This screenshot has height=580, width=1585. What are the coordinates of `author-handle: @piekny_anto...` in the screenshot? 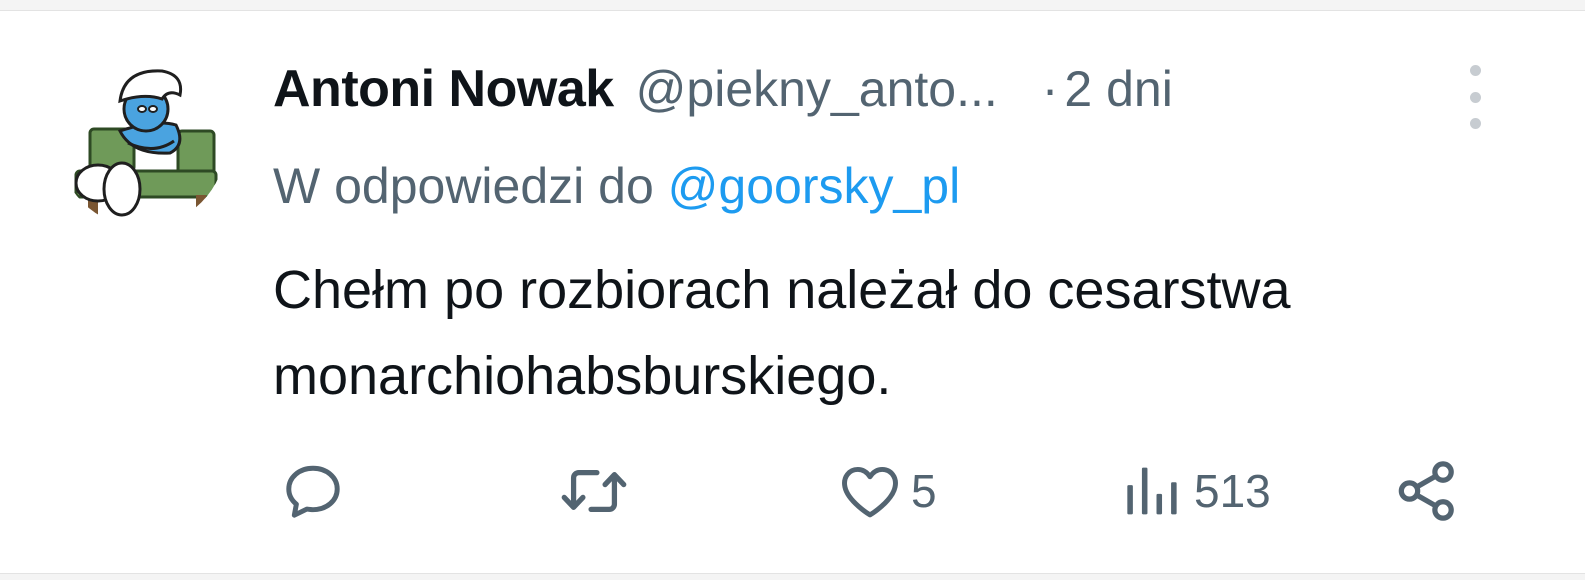 It's located at (817, 89).